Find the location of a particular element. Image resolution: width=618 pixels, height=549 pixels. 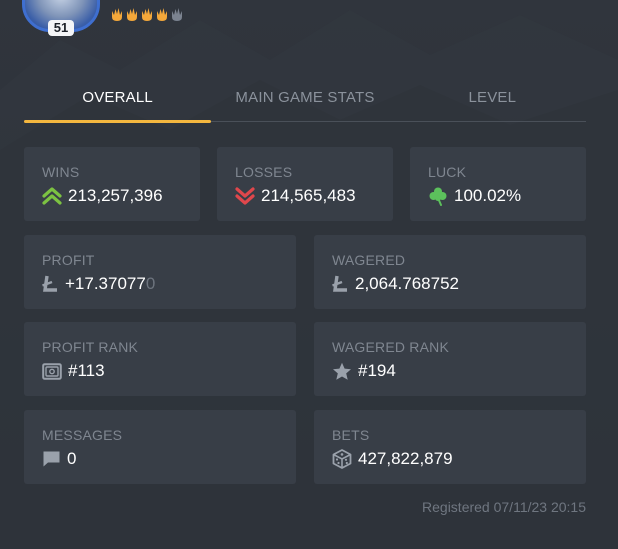

wins-label: WINS is located at coordinates (61, 172).